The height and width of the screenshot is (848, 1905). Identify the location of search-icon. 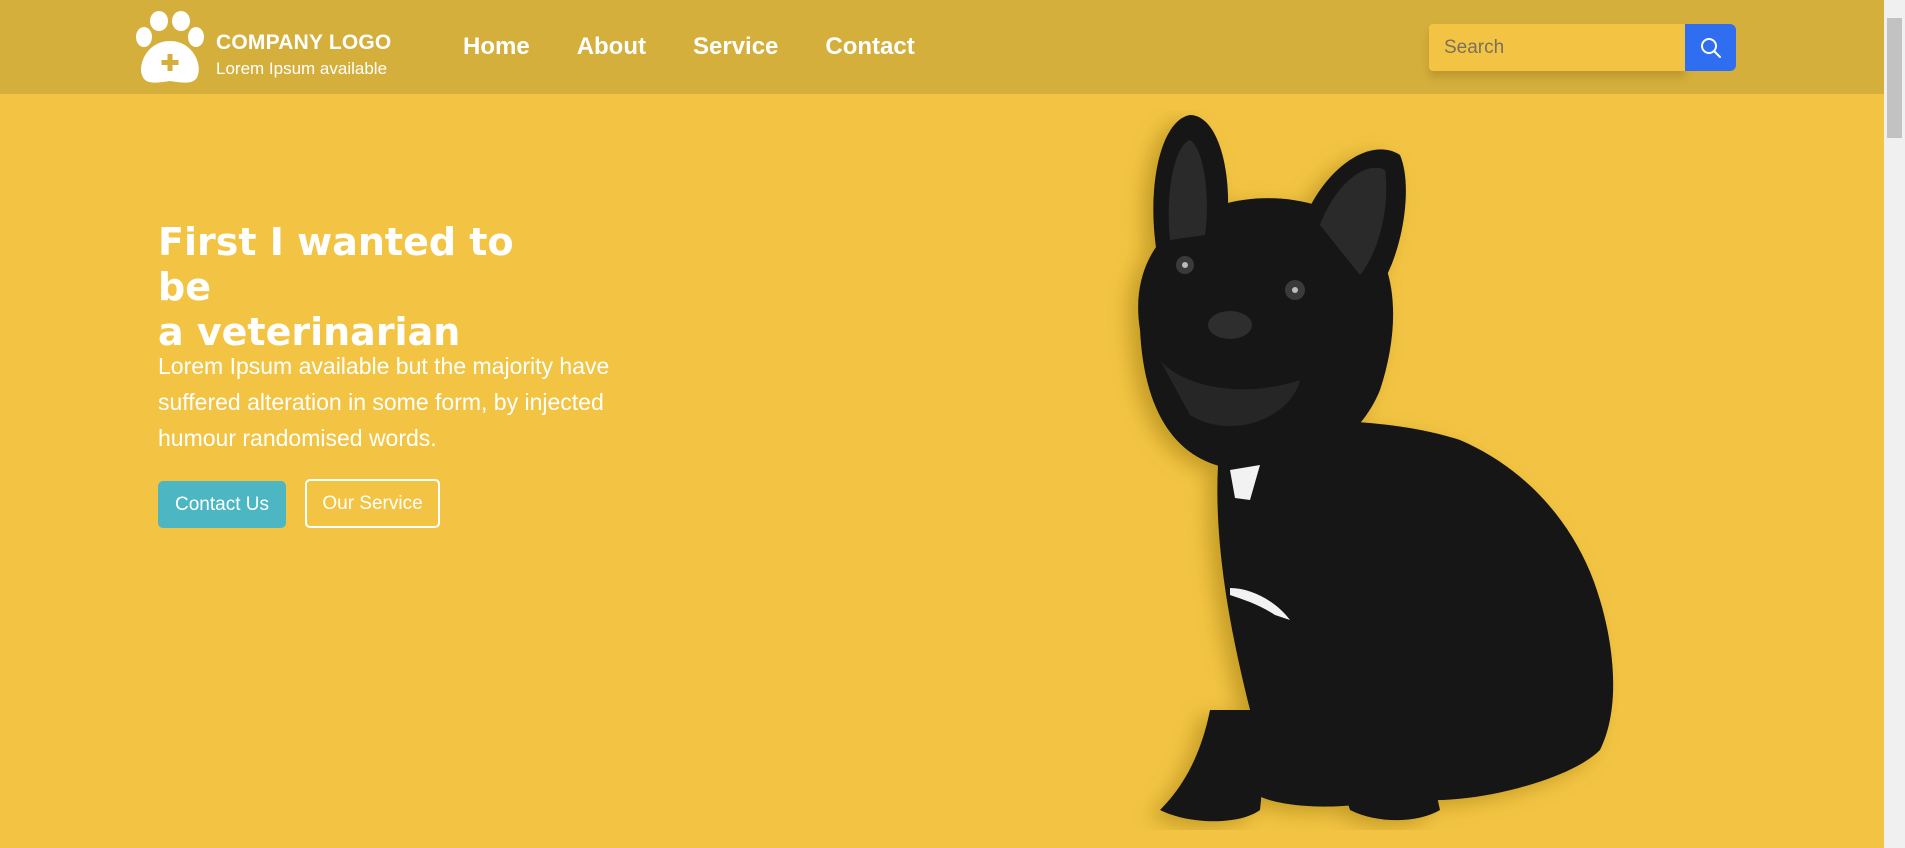
(1710, 47).